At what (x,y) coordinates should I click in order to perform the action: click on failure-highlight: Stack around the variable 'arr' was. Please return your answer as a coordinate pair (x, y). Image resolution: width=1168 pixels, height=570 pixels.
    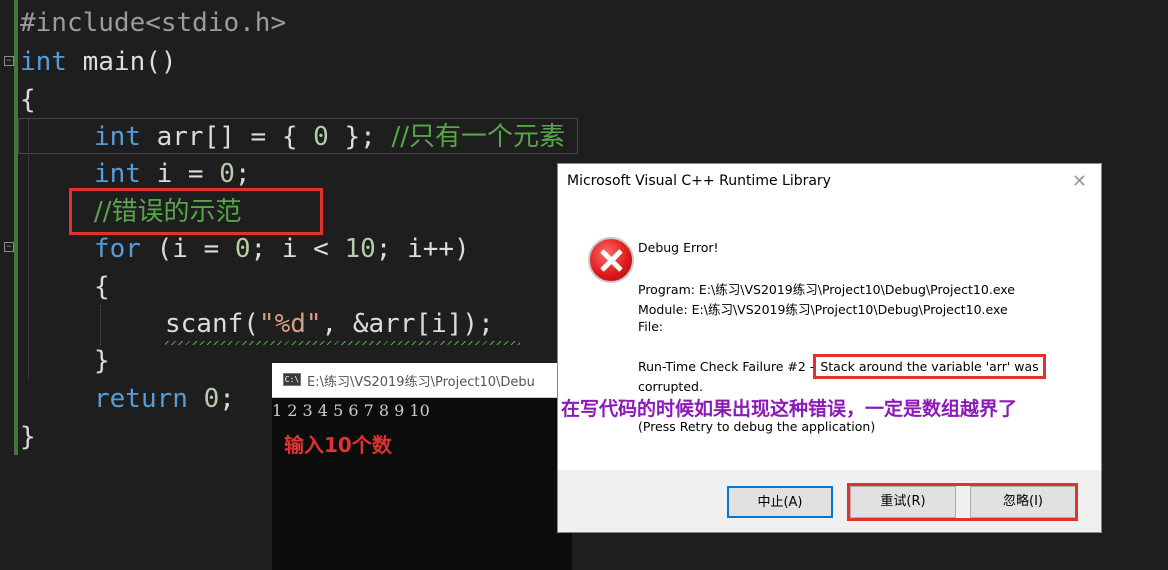
    Looking at the image, I should click on (929, 366).